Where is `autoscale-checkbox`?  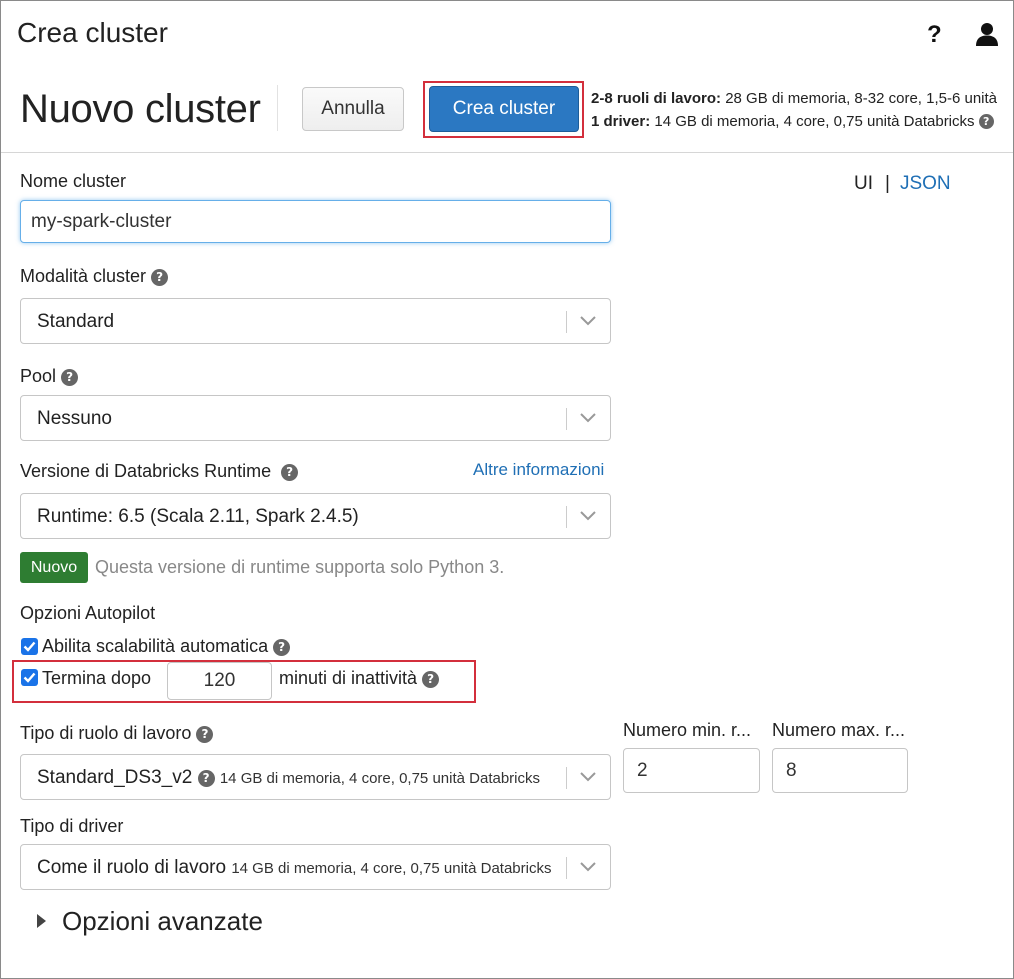
autoscale-checkbox is located at coordinates (29, 646).